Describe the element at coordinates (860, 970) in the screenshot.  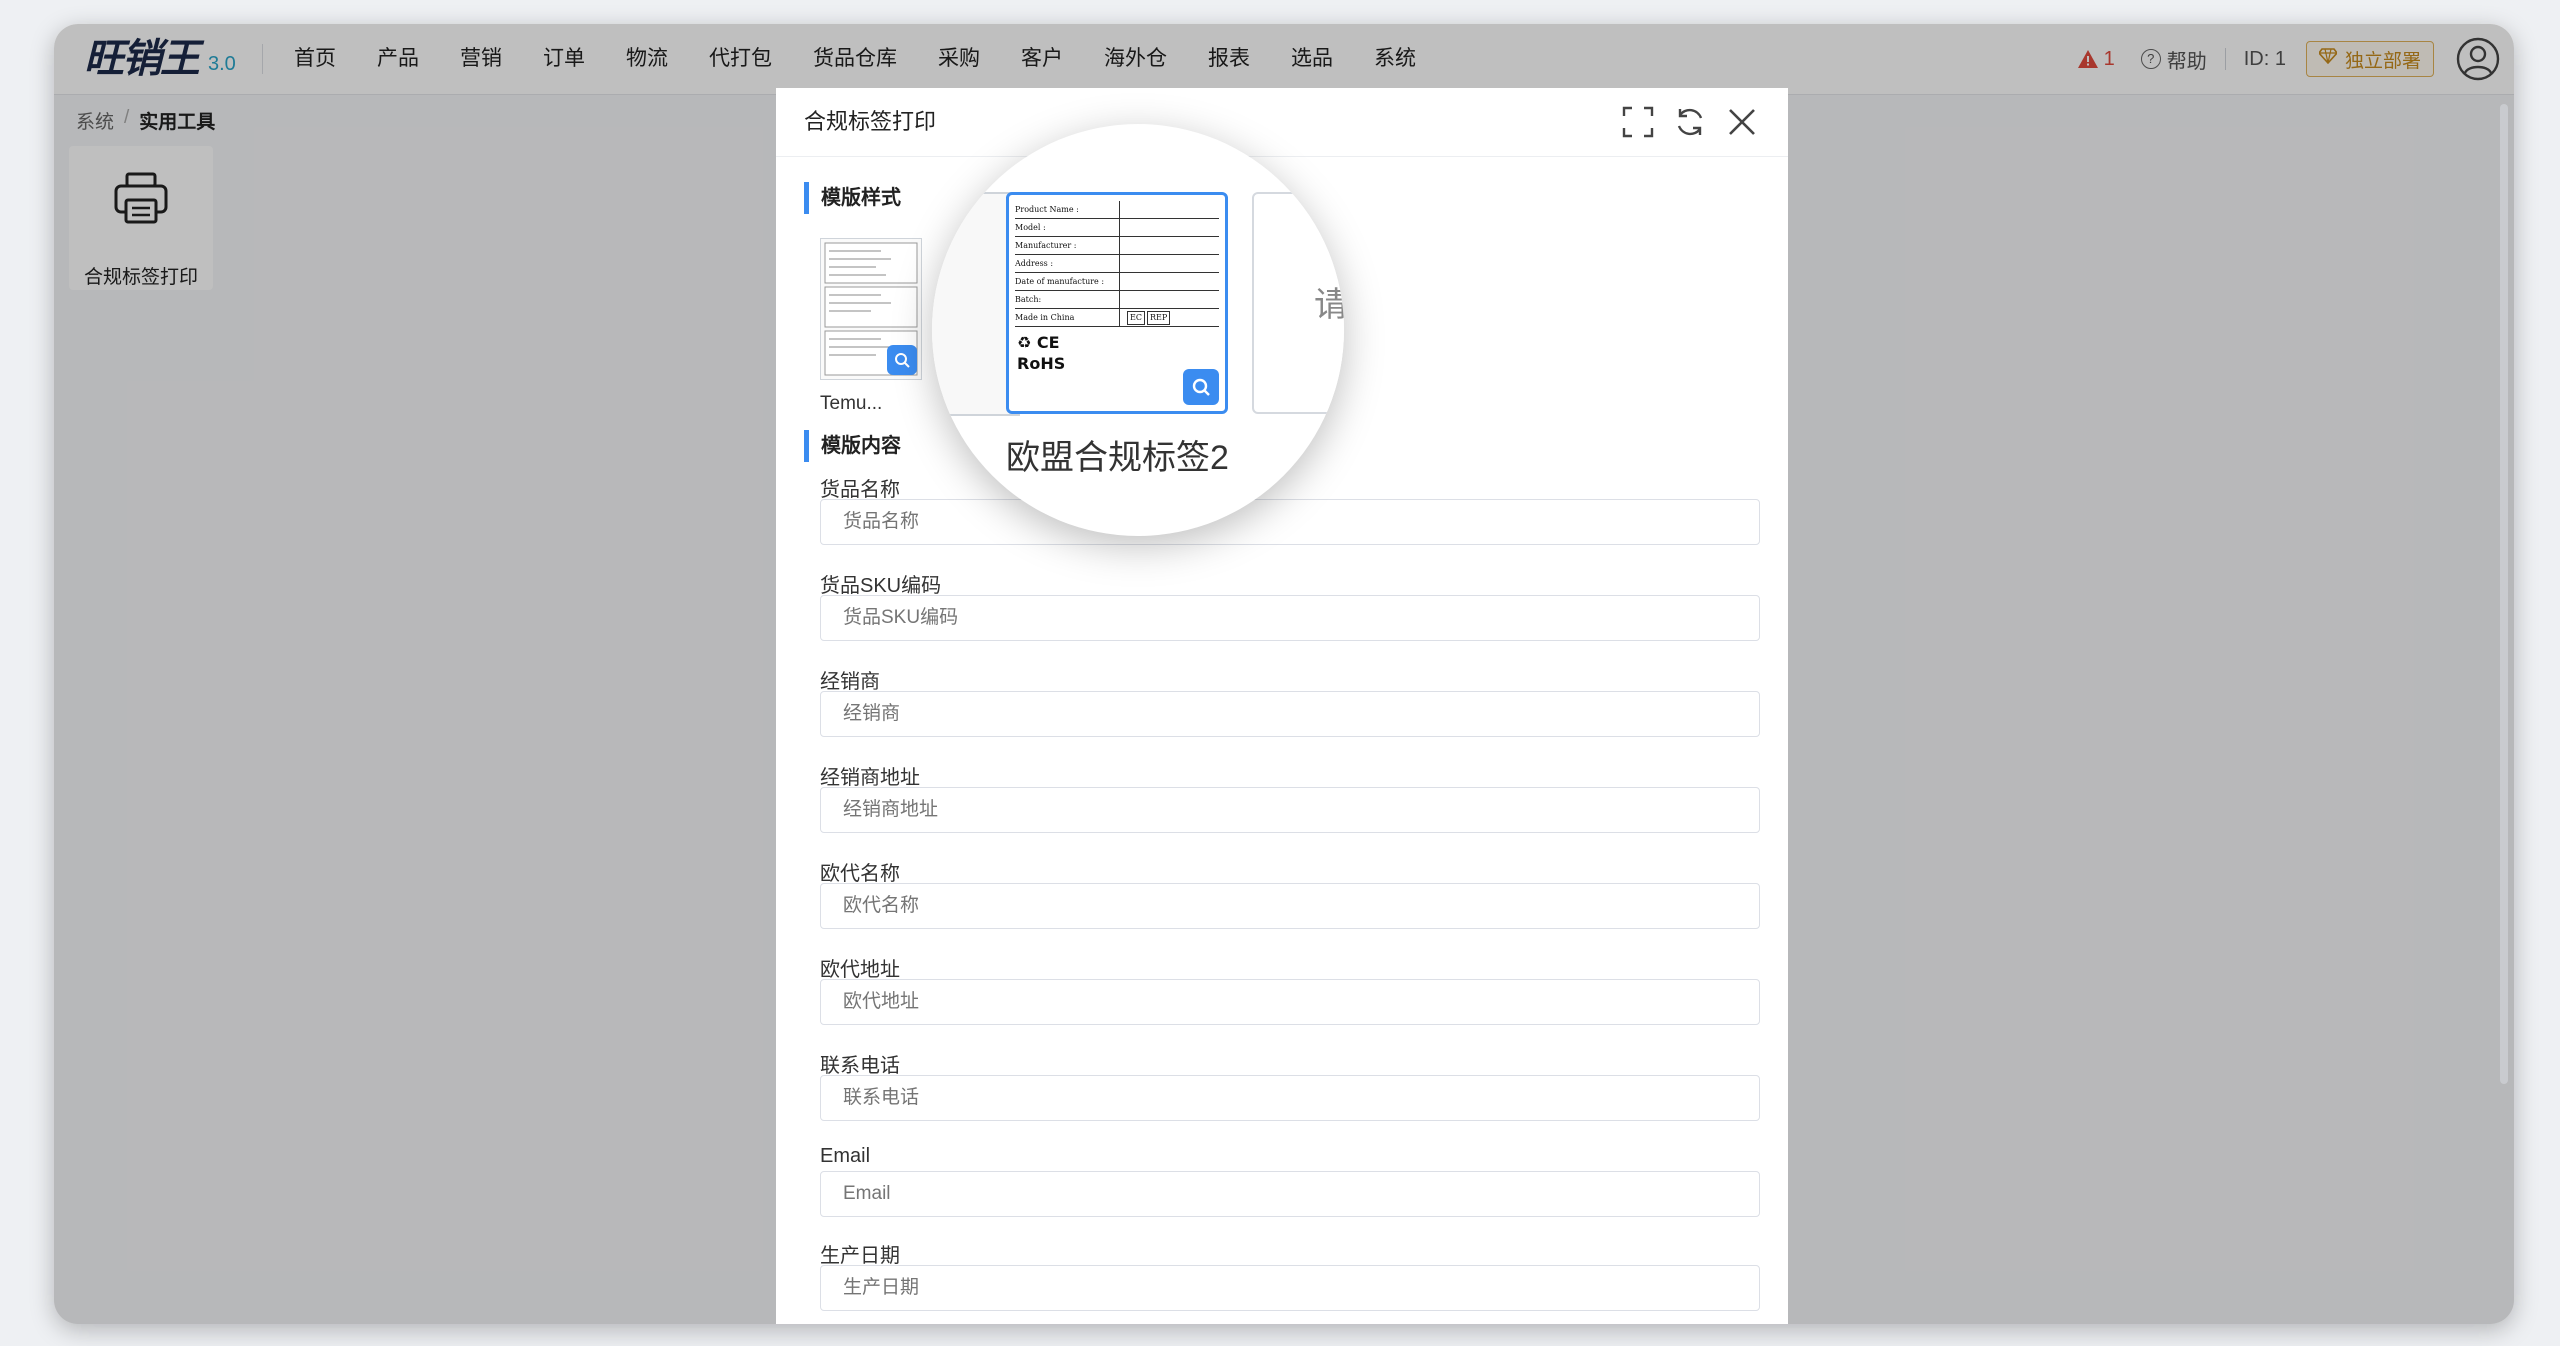
I see `field-label: 欧代地址` at that location.